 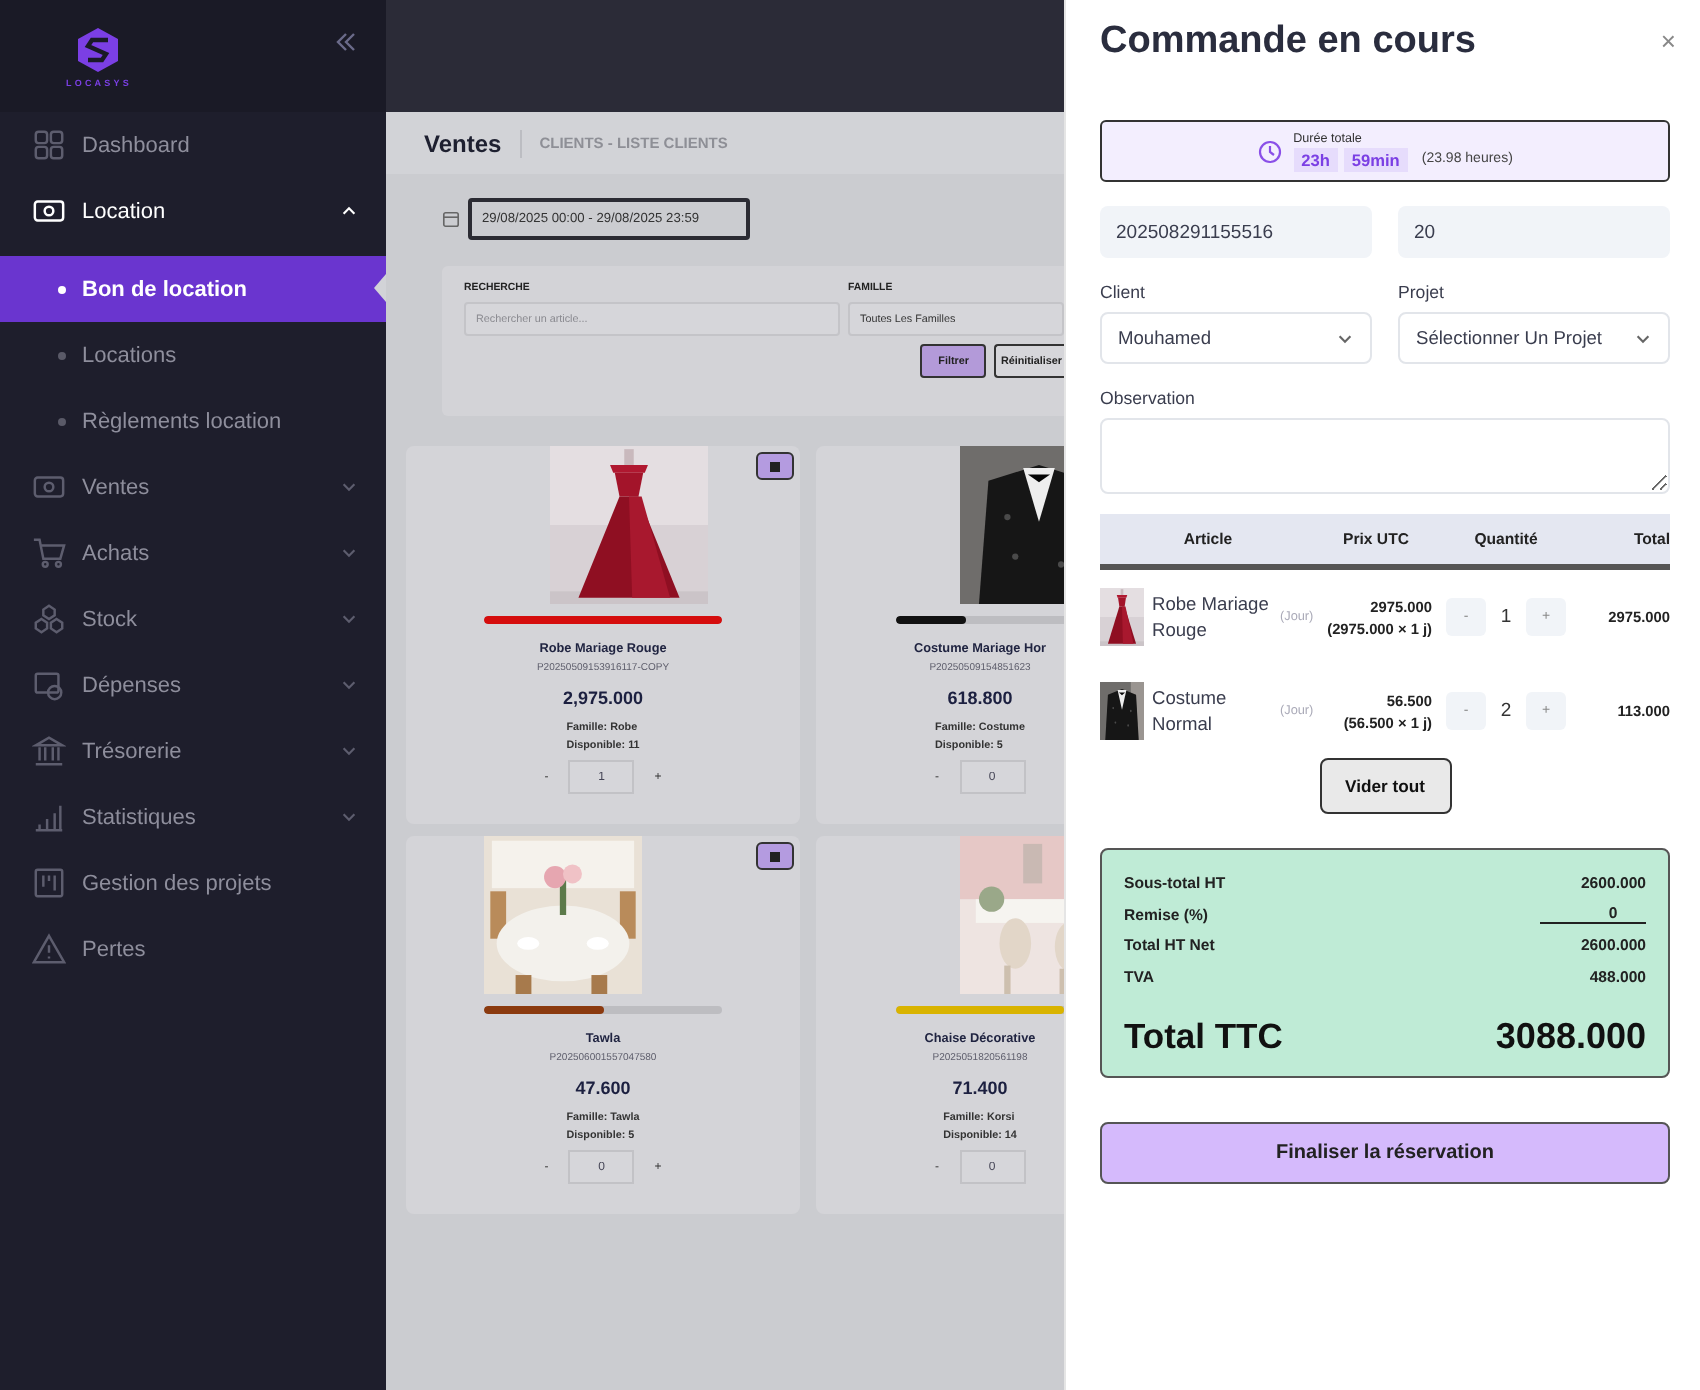 What do you see at coordinates (980, 698) in the screenshot?
I see `product-price: 618.800` at bounding box center [980, 698].